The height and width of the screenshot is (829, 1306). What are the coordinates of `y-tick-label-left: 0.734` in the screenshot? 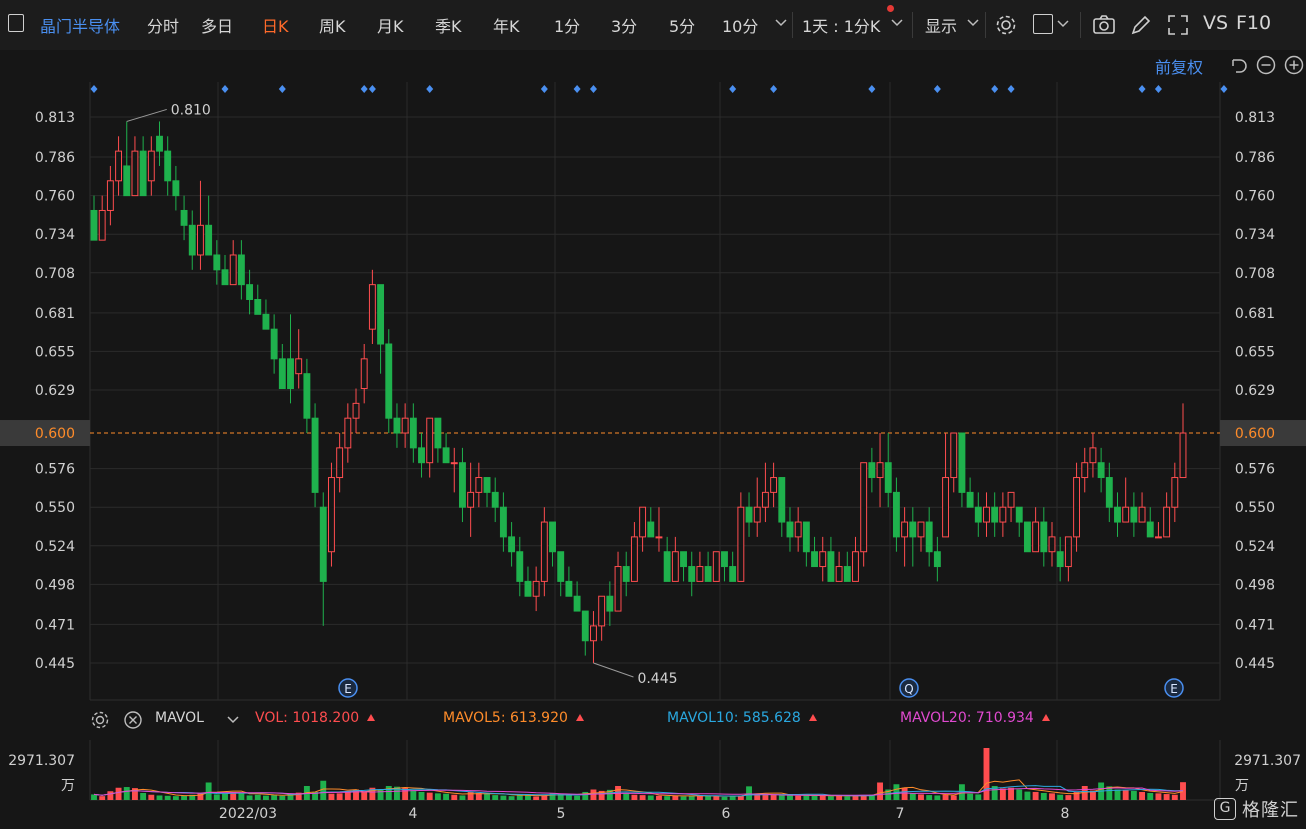 It's located at (55, 235).